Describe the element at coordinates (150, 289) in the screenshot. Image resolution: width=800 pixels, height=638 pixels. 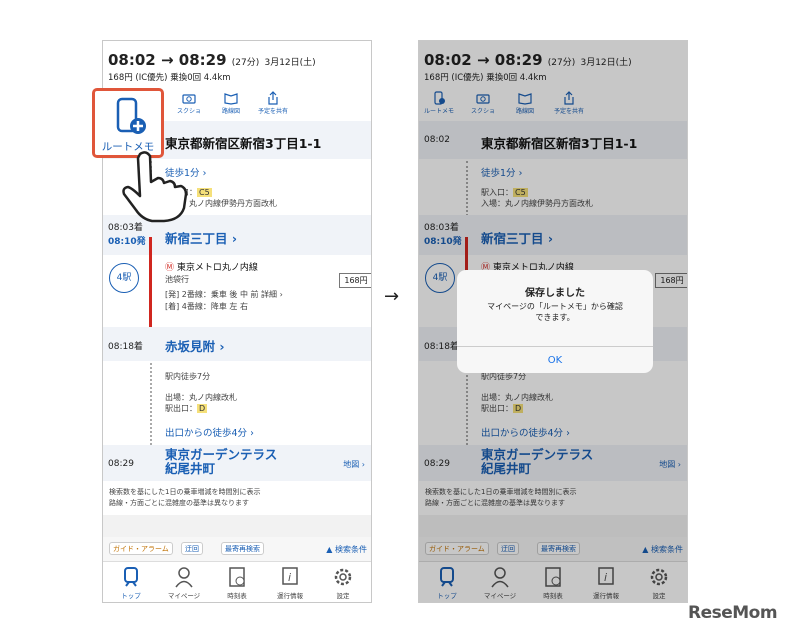
I see `metro-line-bar` at that location.